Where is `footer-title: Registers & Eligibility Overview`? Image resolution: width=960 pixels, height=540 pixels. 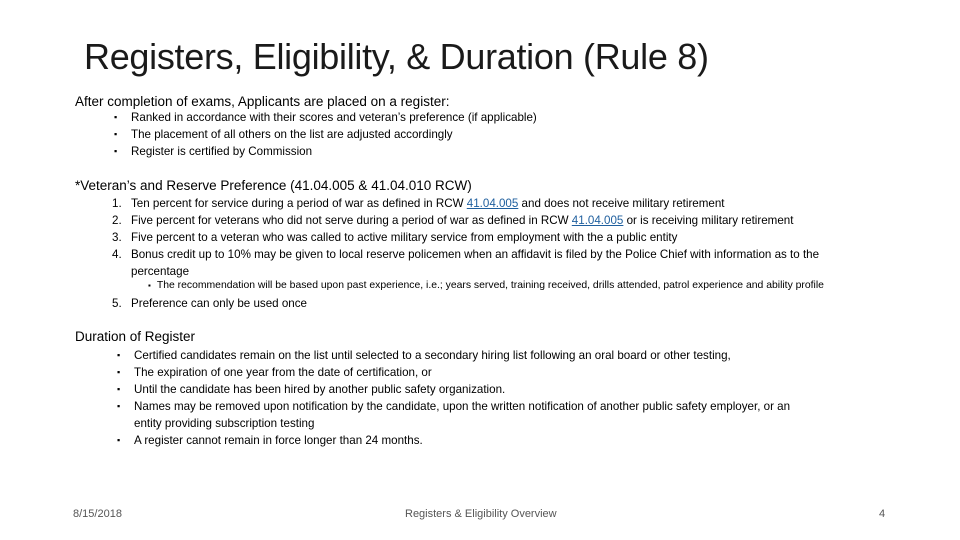 footer-title: Registers & Eligibility Overview is located at coordinates (481, 514).